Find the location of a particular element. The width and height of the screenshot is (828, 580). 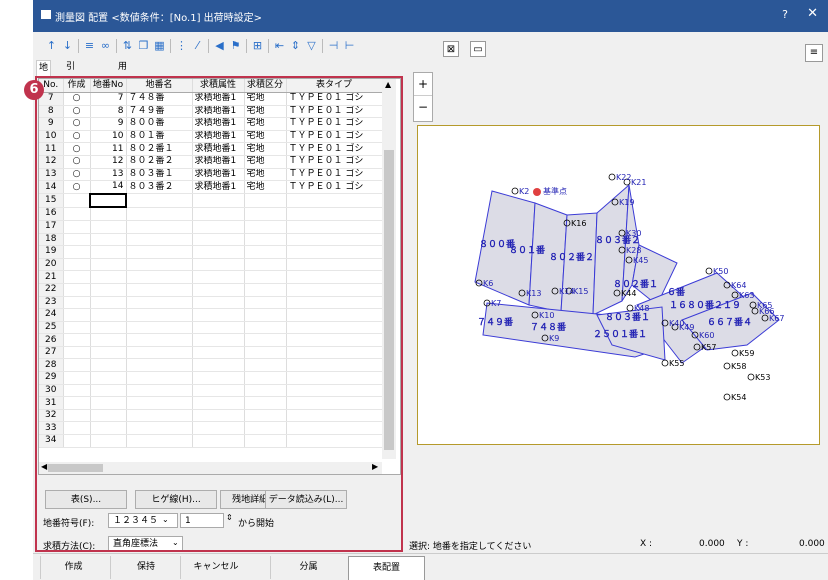

point-label: K64 is located at coordinates (738, 285).